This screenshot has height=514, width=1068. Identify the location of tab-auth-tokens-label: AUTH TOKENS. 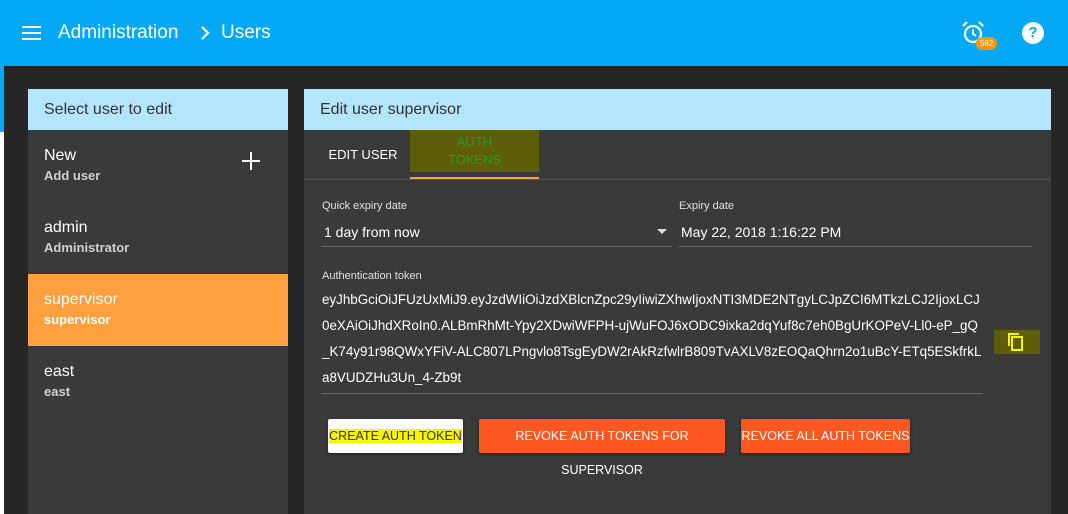
(474, 151).